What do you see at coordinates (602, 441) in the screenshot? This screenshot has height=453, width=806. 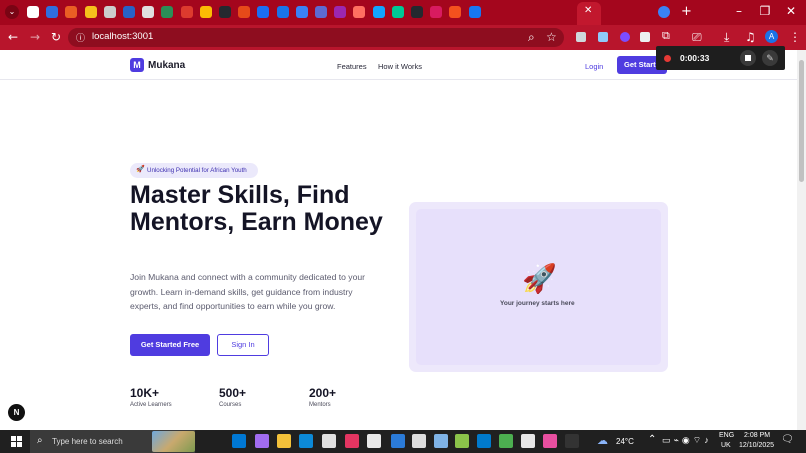 I see `weather-icon: ☁` at bounding box center [602, 441].